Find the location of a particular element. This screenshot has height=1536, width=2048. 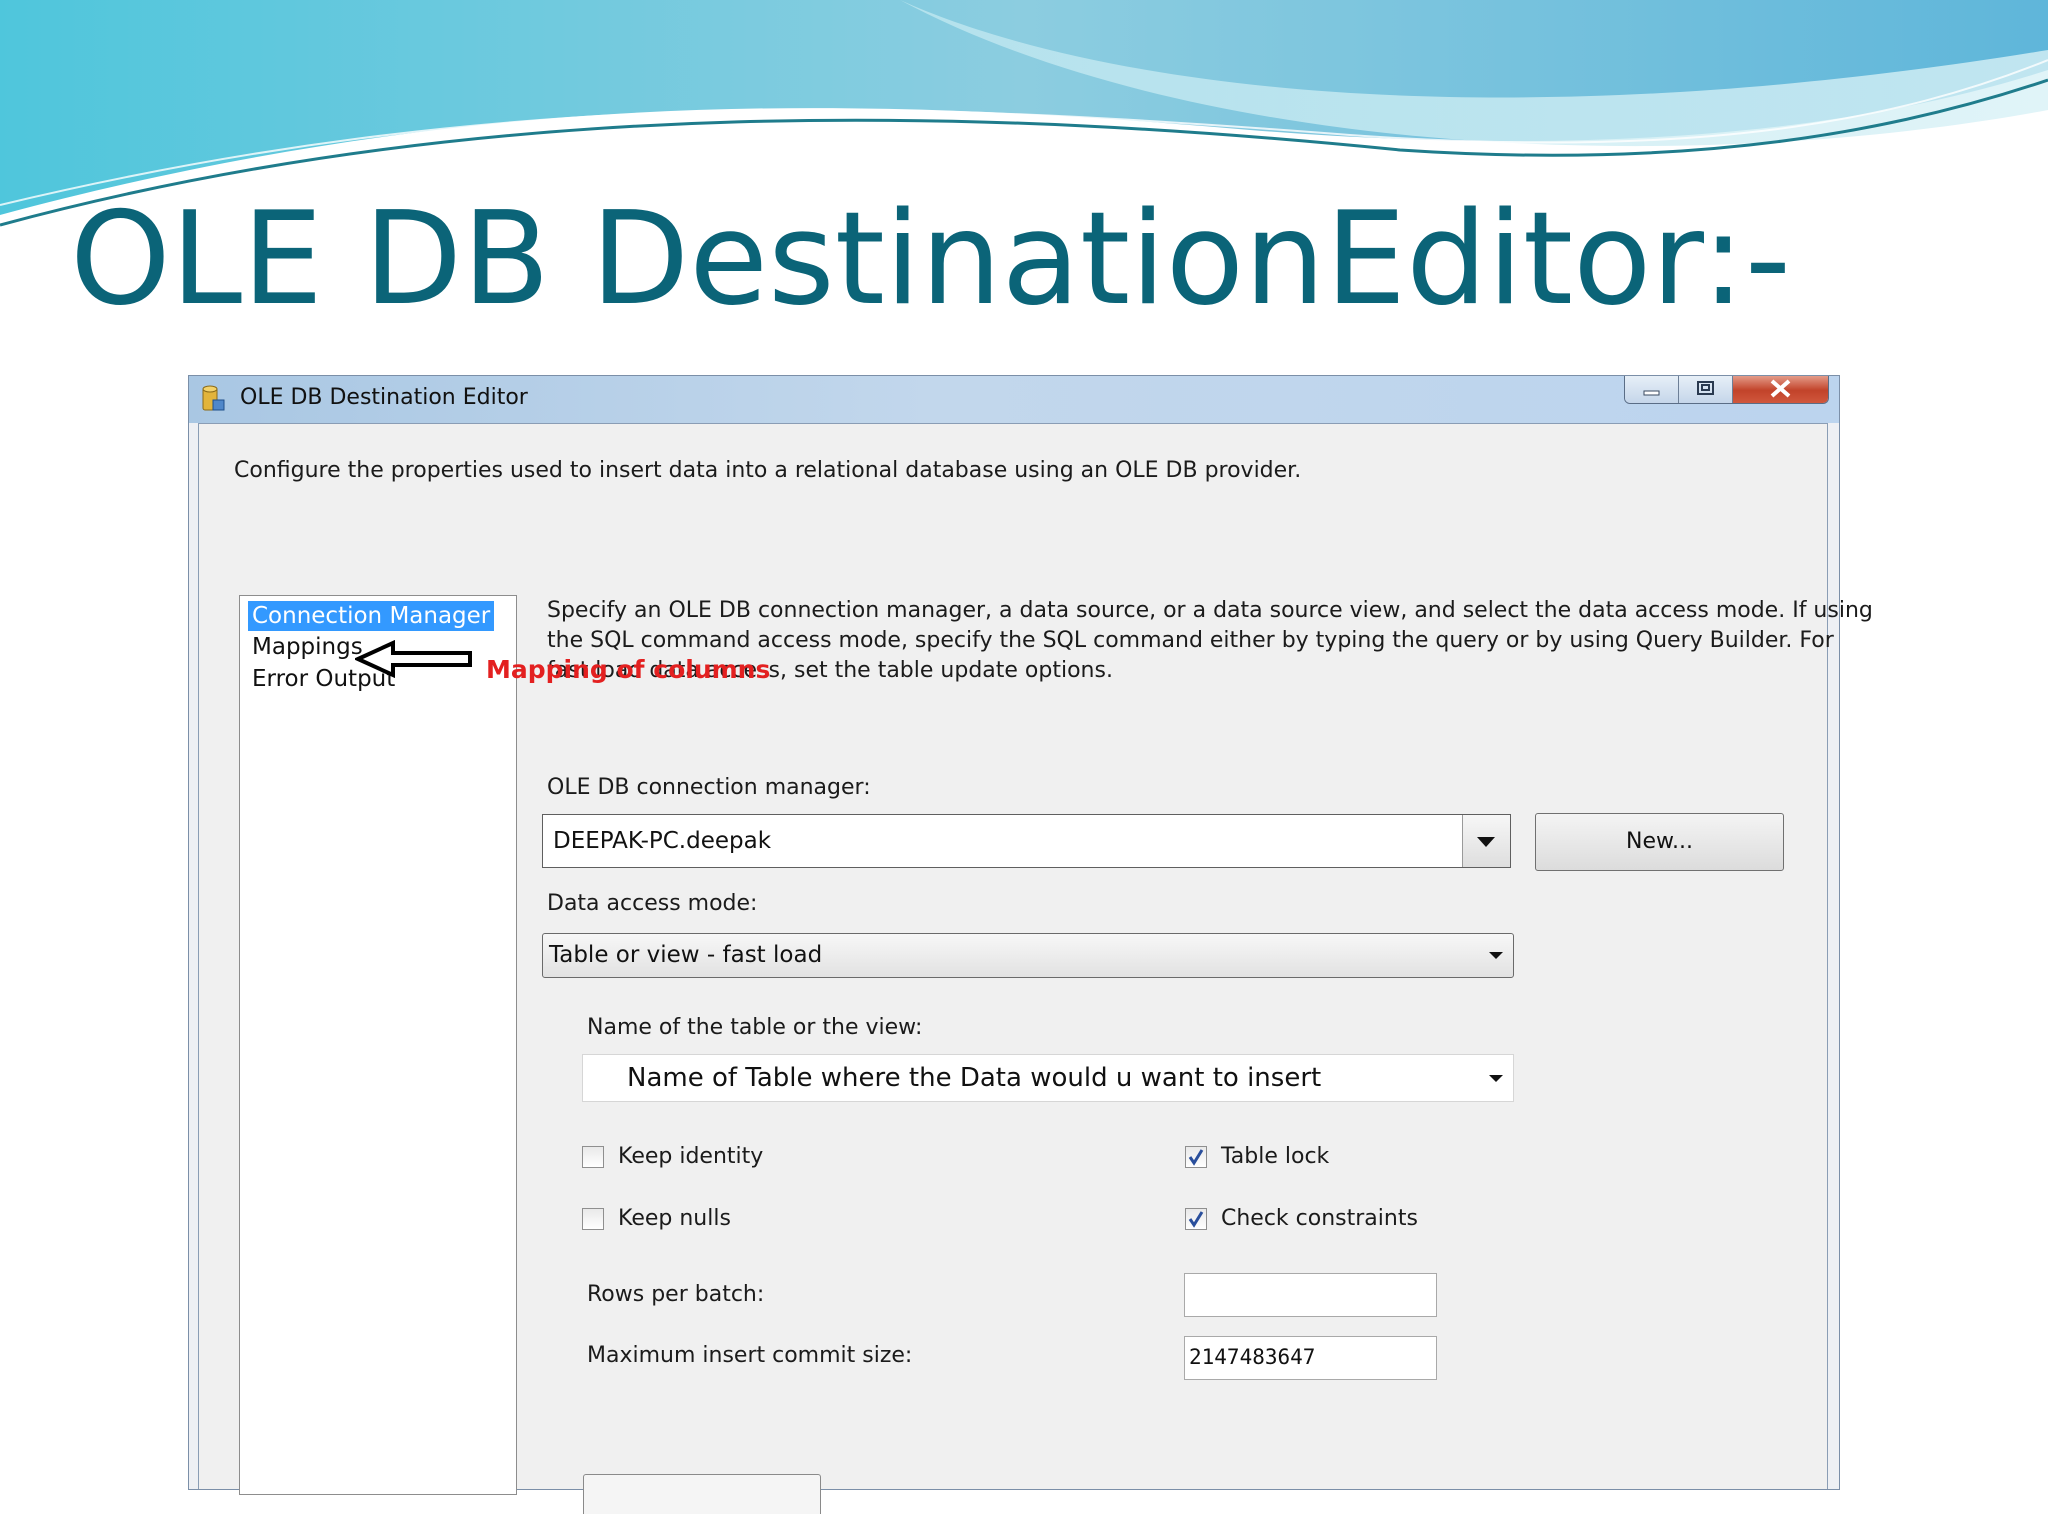

keep-identity-label: Keep identity is located at coordinates (691, 1156).